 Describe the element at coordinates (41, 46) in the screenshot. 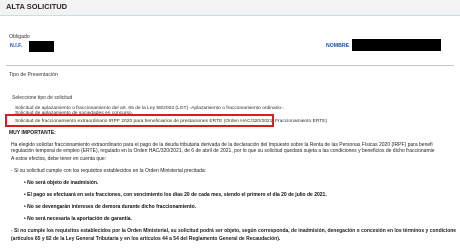

I see `nif-value-redacted` at that location.